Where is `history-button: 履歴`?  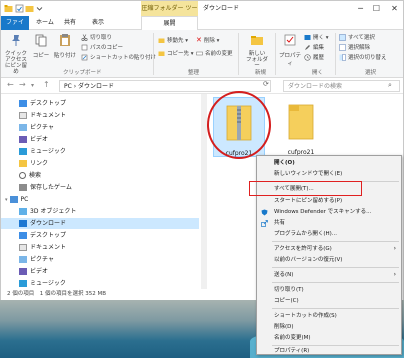
history-button: 履歴 is located at coordinates (314, 57).